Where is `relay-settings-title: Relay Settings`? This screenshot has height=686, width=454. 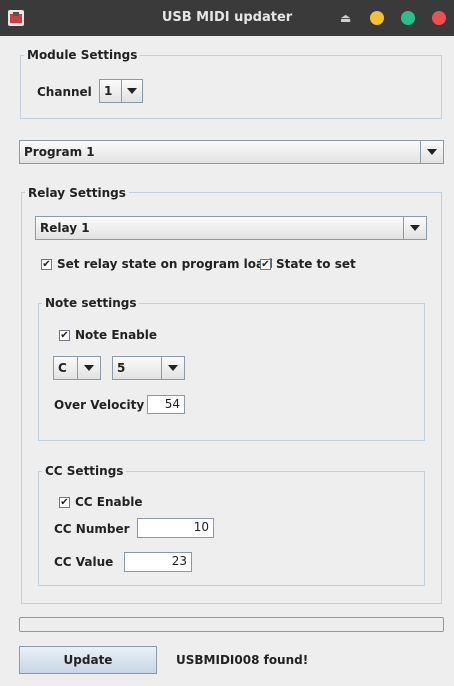
relay-settings-title: Relay Settings is located at coordinates (77, 193).